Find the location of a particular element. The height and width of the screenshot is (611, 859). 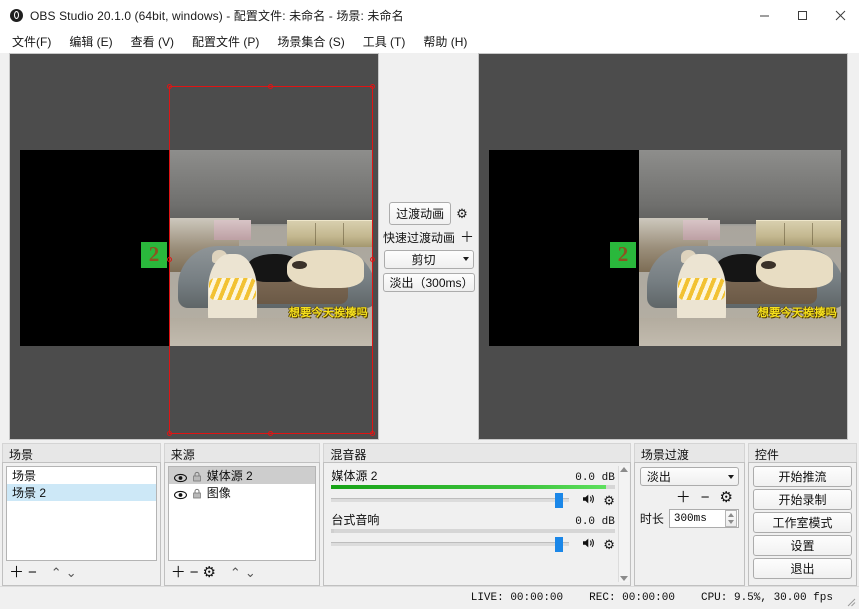

controls-dock-body: 开始推流 开始录制 工作室模式 设置 退出 is located at coordinates (802, 524).